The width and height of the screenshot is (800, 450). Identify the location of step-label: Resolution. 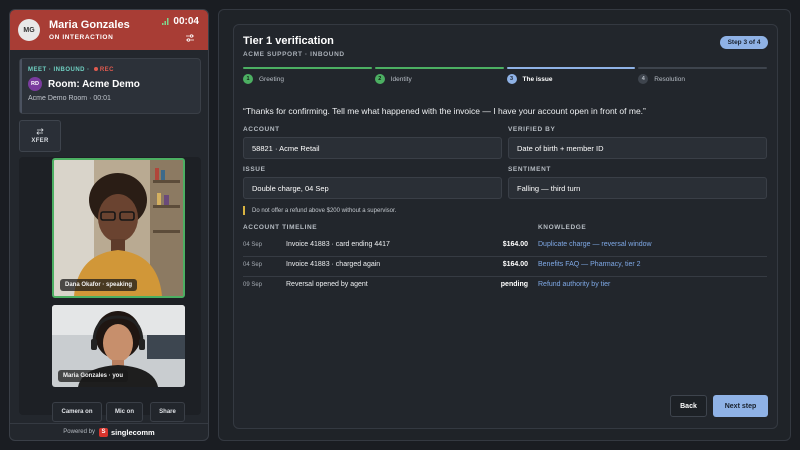
(669, 79).